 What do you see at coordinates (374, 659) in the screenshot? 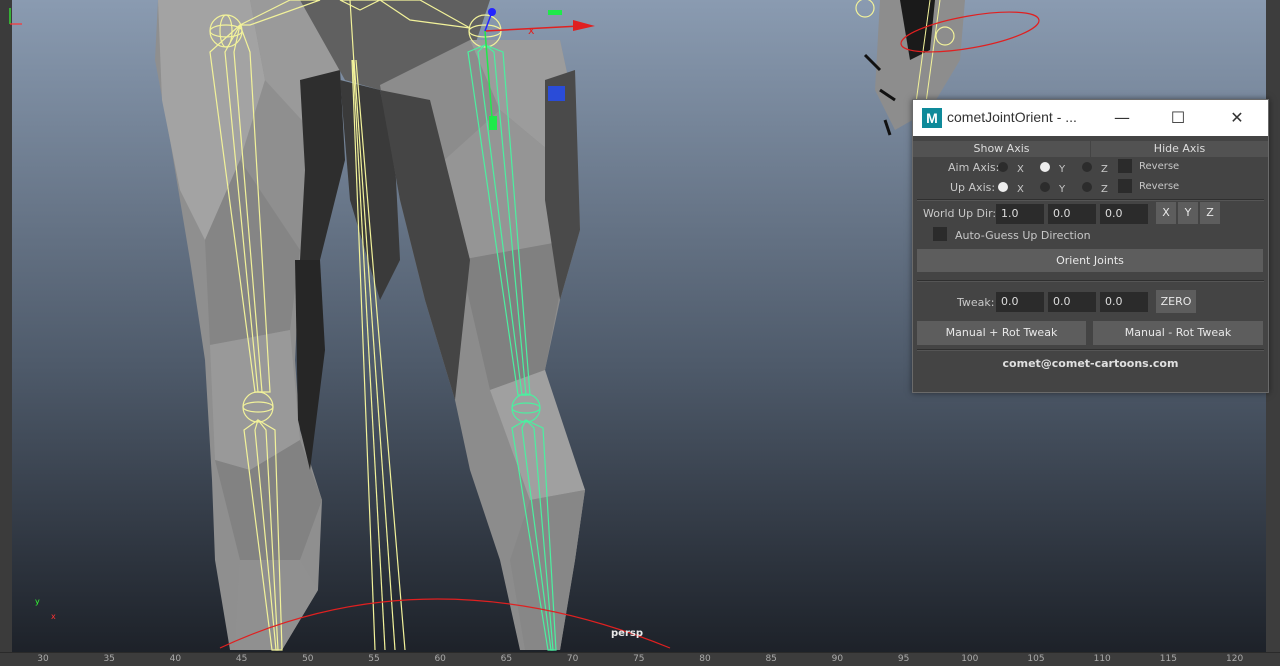
I see `timeline-tick-label: 55` at bounding box center [374, 659].